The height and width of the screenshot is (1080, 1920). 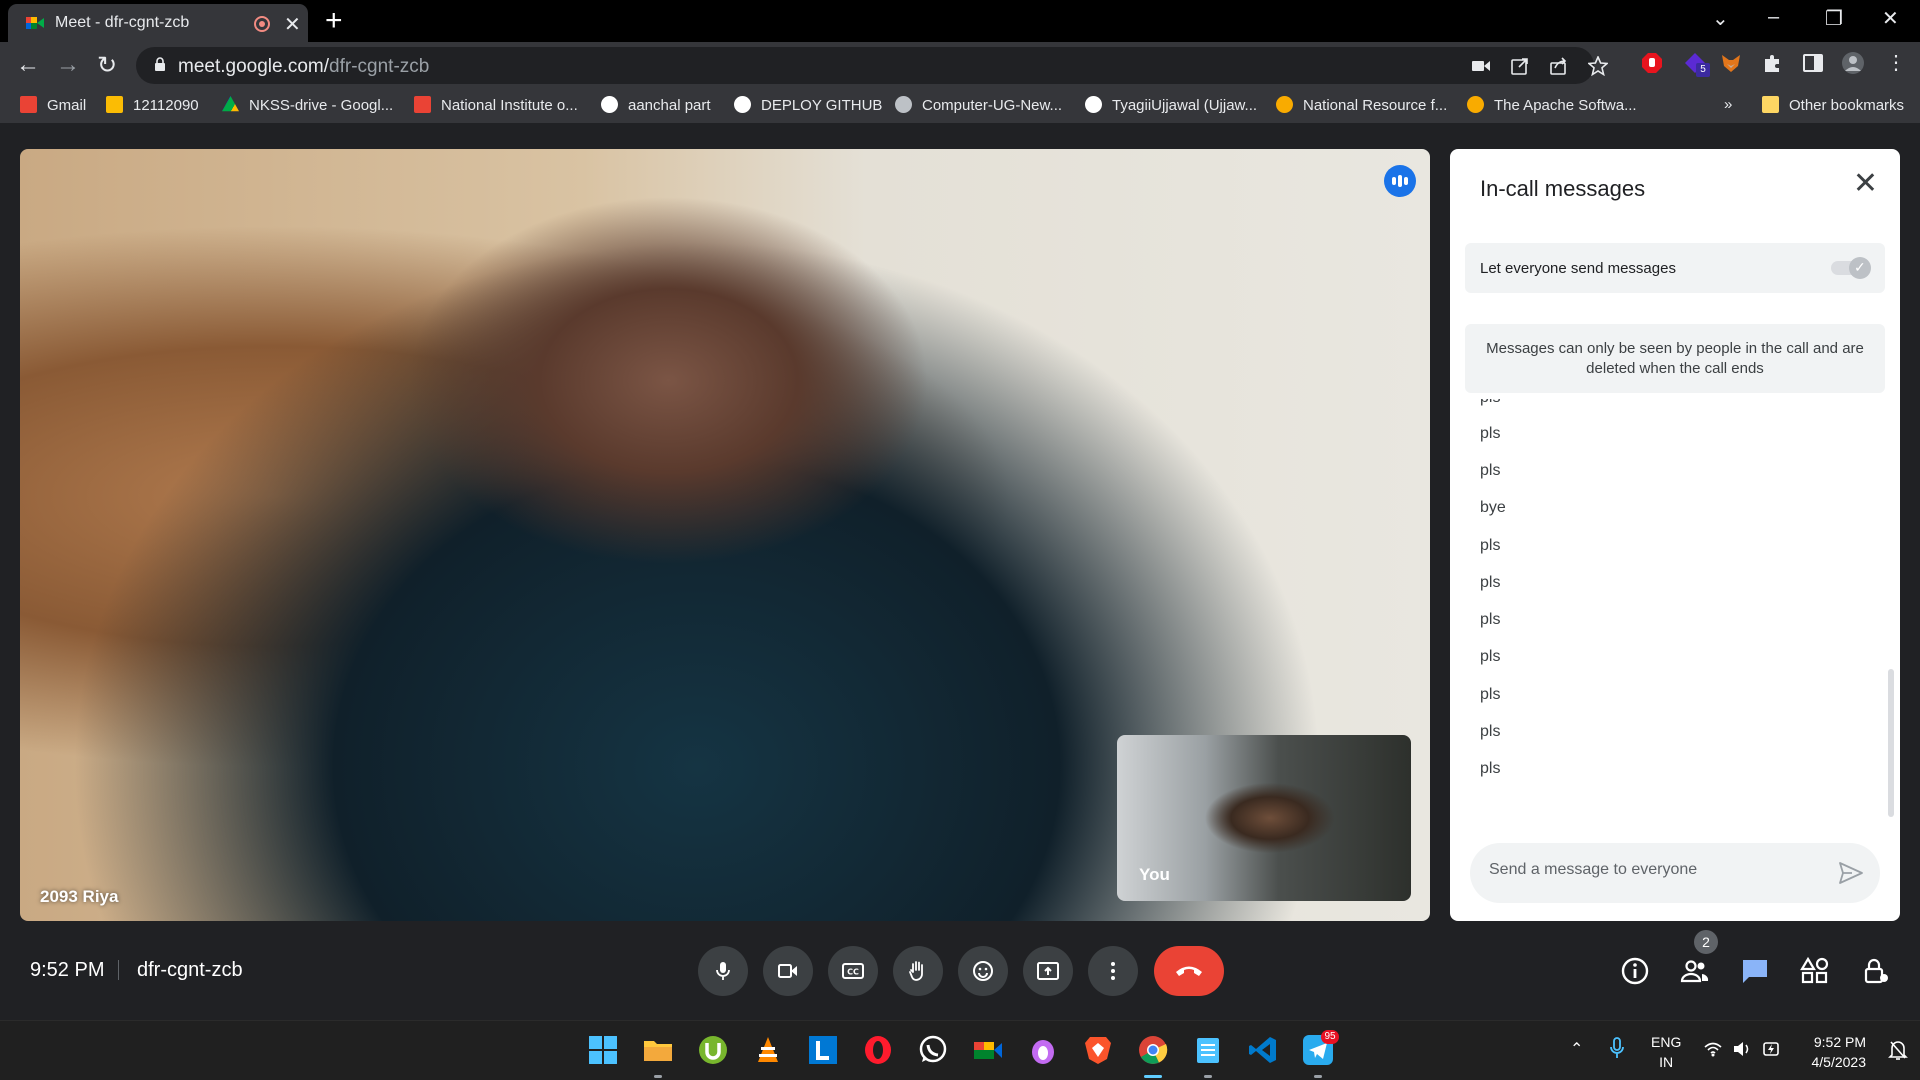 I want to click on browser-tab-strip: Meet - dfr-cgnt-zcb ✕ + ⌄ – ❐ ✕, so click(x=960, y=21).